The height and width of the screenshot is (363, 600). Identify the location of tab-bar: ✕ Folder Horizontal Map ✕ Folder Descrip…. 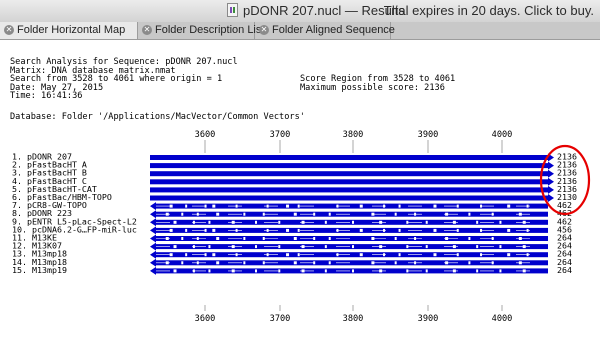
(300, 31).